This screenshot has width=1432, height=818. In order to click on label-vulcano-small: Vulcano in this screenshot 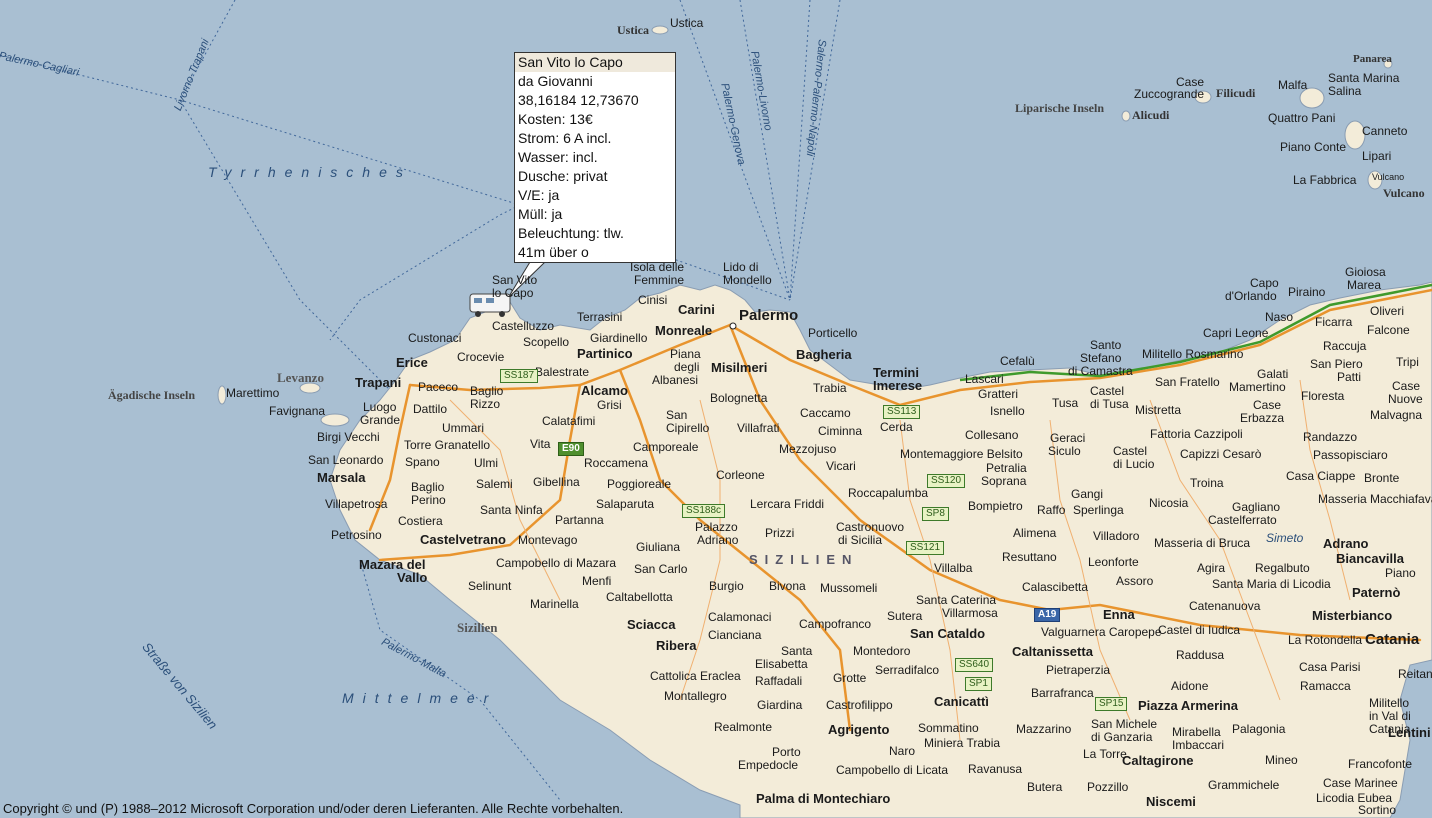, I will do `click(1388, 177)`.